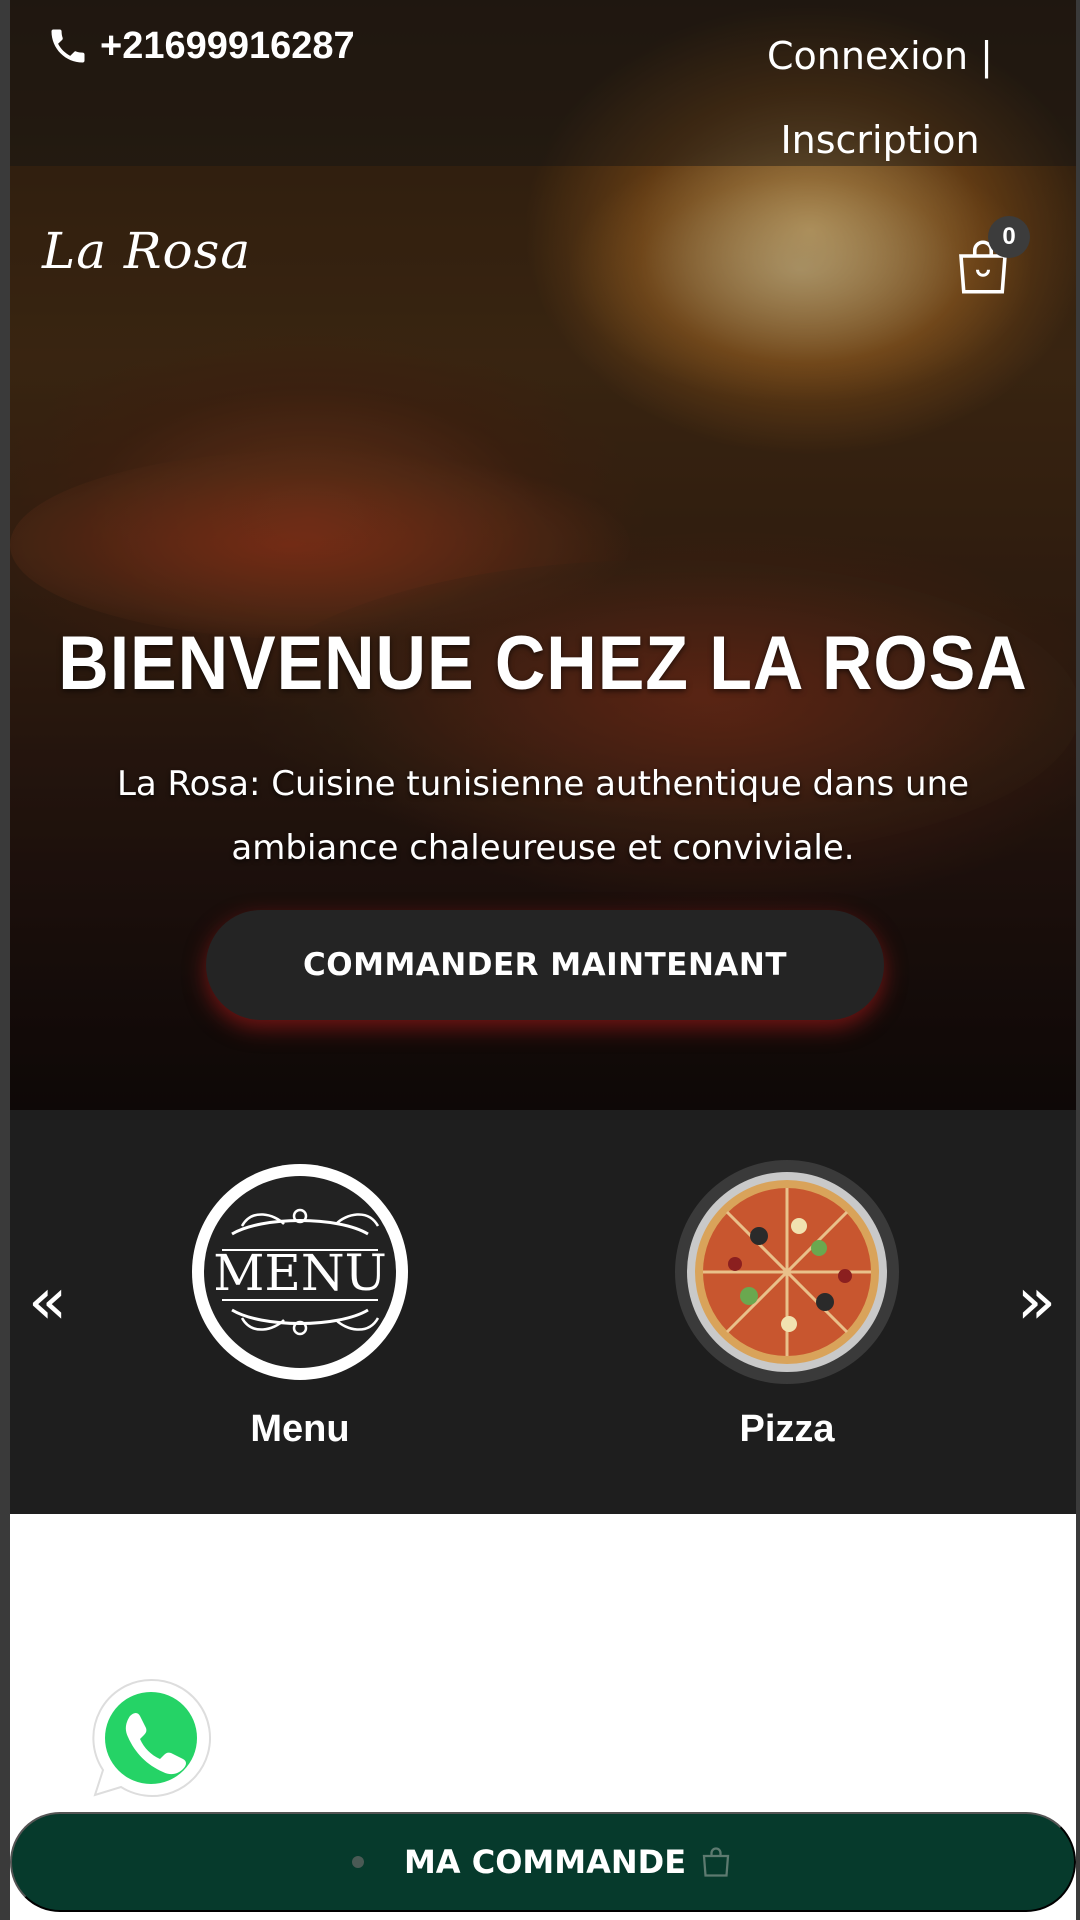 Image resolution: width=1080 pixels, height=1920 pixels. Describe the element at coordinates (545, 965) in the screenshot. I see `order-now-button: COMMANDER MAINTENANT` at that location.